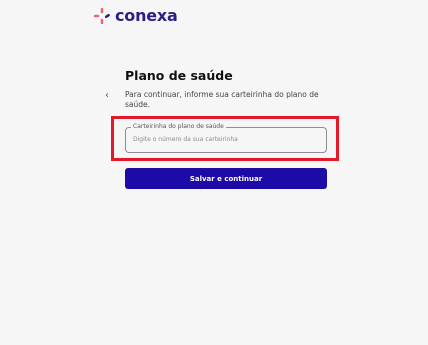 This screenshot has height=345, width=428. I want to click on card-number-label: Carteirinha do plano de saúde, so click(178, 127).